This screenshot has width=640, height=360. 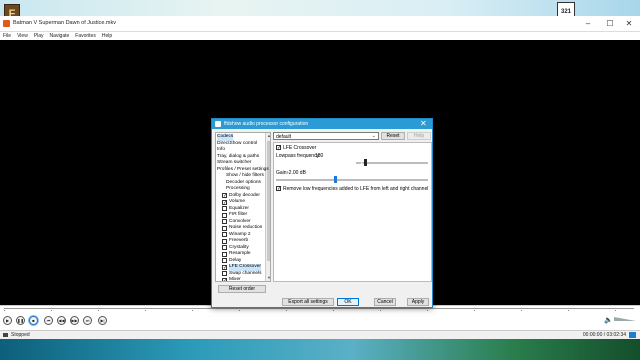 I want to click on menu-play: Play, so click(x=39, y=35).